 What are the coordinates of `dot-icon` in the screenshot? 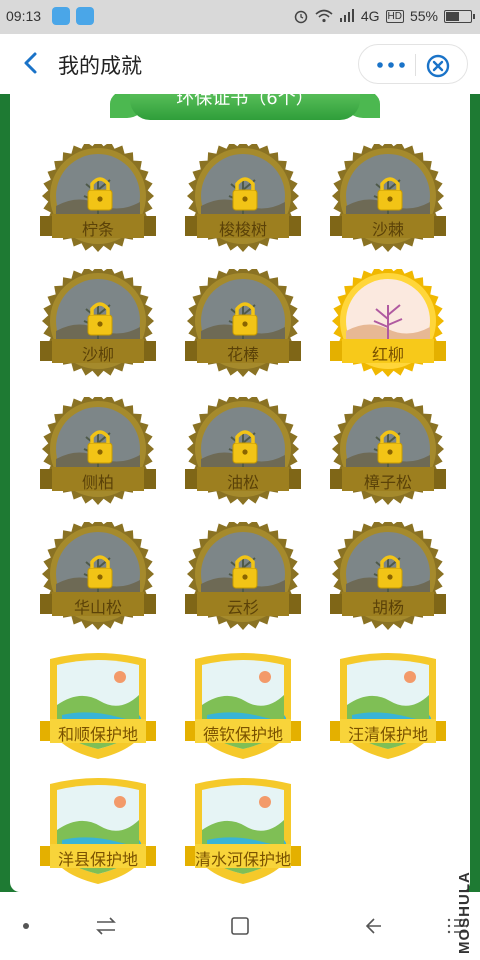 It's located at (26, 926).